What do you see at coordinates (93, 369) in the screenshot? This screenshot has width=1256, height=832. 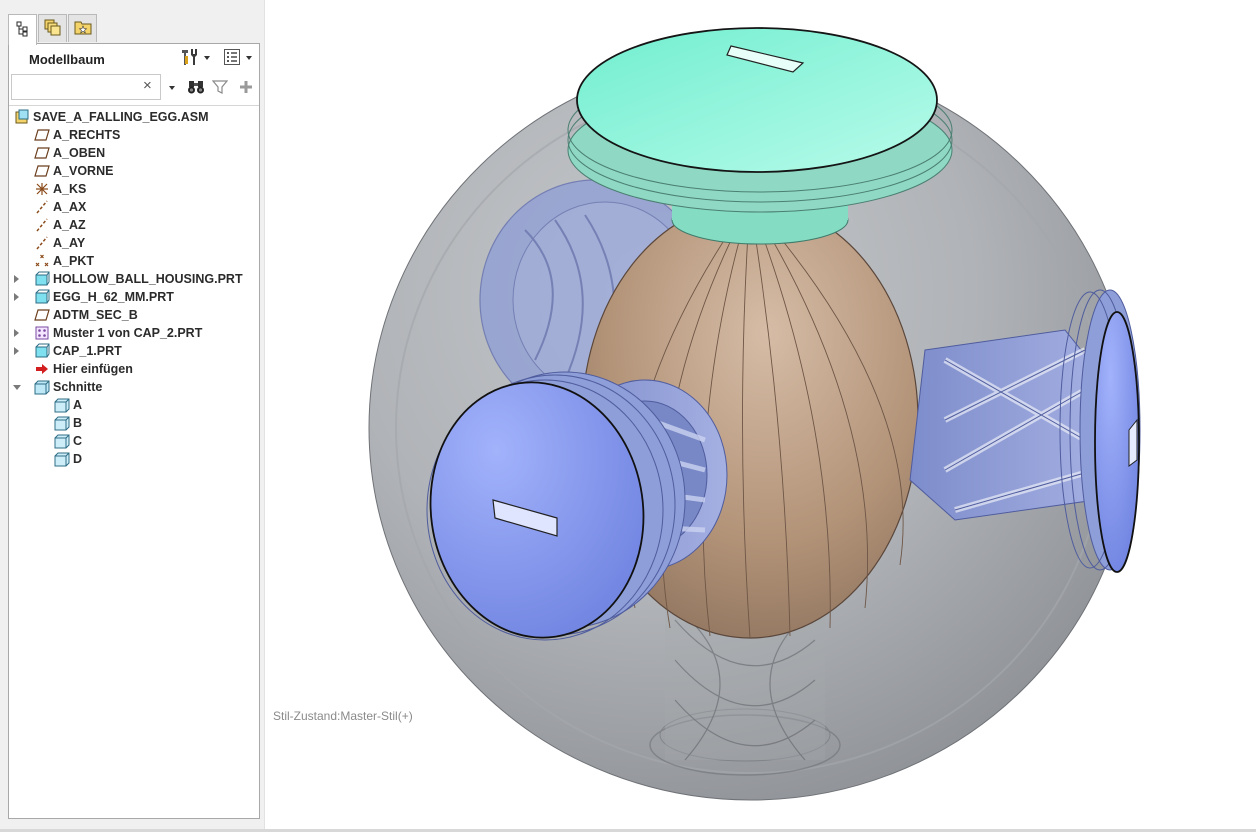 I see `tree-item-label: Hier einfügen` at bounding box center [93, 369].